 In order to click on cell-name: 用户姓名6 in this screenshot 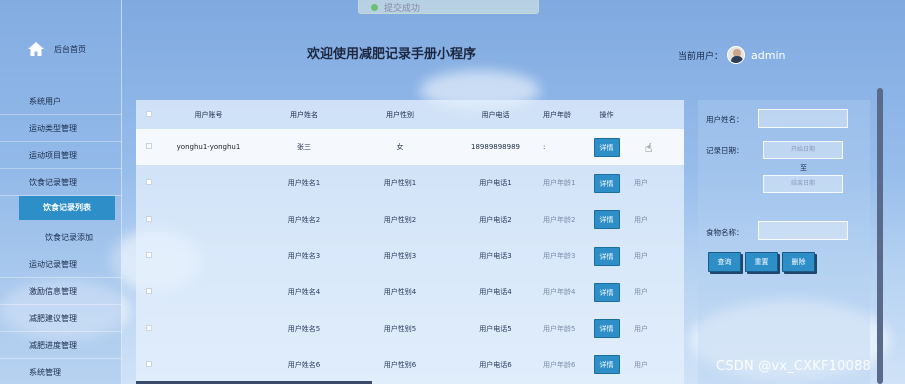, I will do `click(304, 364)`.